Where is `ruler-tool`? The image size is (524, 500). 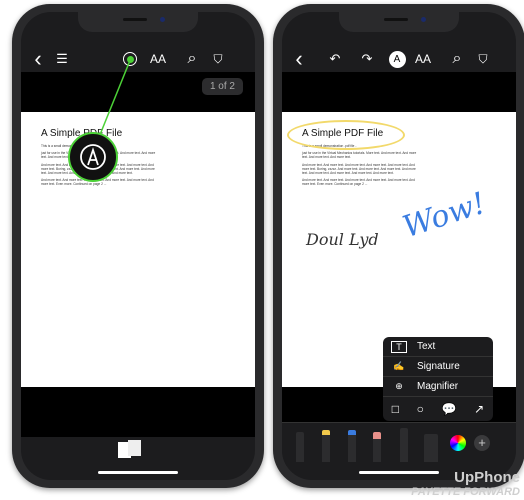
ruler-tool is located at coordinates (431, 448).